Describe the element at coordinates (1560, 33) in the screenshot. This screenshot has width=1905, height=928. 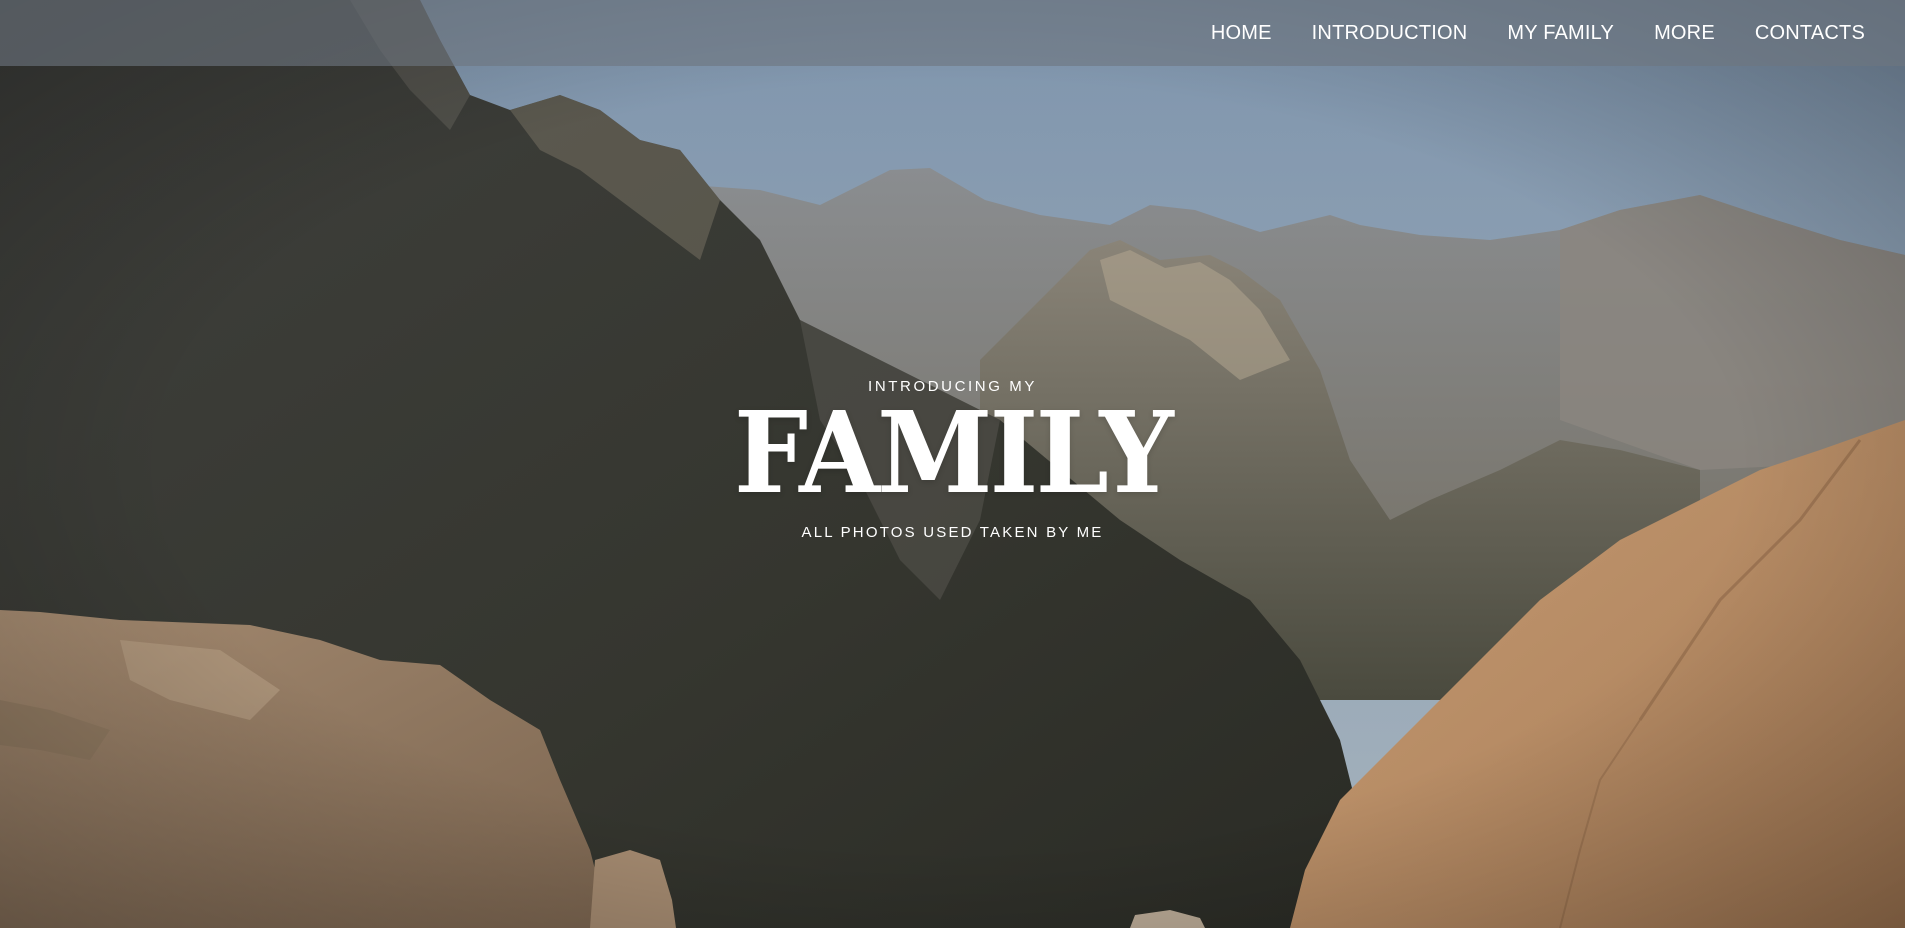
I see `nav-my-family-link: MY FAMILY` at that location.